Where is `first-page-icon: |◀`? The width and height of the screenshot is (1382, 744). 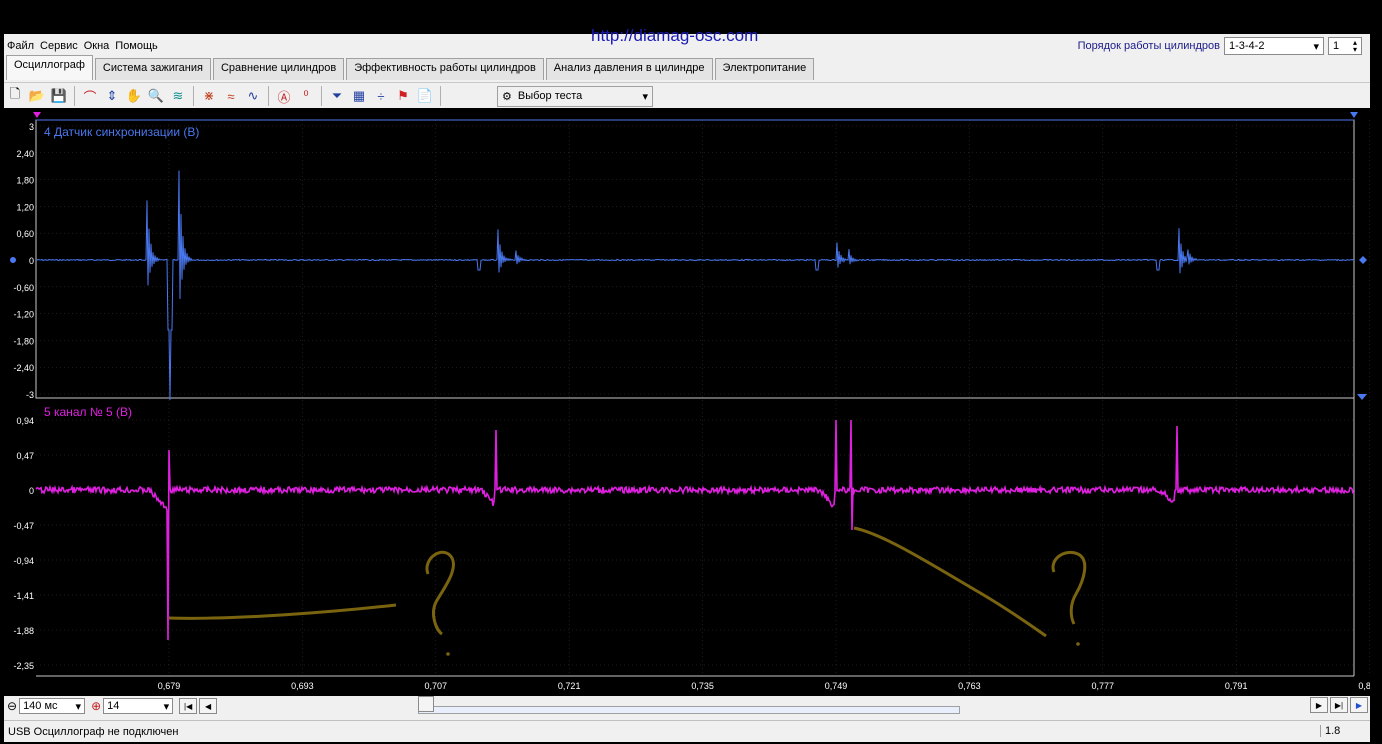 first-page-icon: |◀ is located at coordinates (188, 706).